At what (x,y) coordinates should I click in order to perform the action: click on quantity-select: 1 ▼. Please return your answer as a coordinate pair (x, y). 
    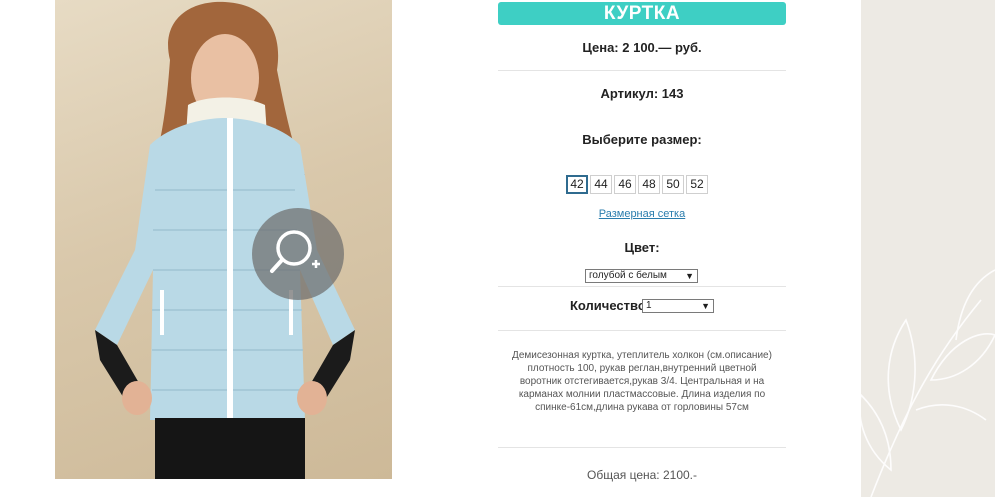
    Looking at the image, I should click on (678, 306).